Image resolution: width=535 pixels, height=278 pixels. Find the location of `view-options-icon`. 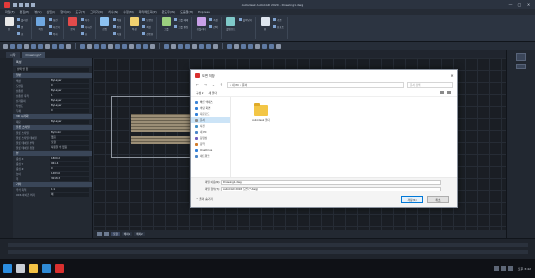

view-options-icon is located at coordinates (442, 92).